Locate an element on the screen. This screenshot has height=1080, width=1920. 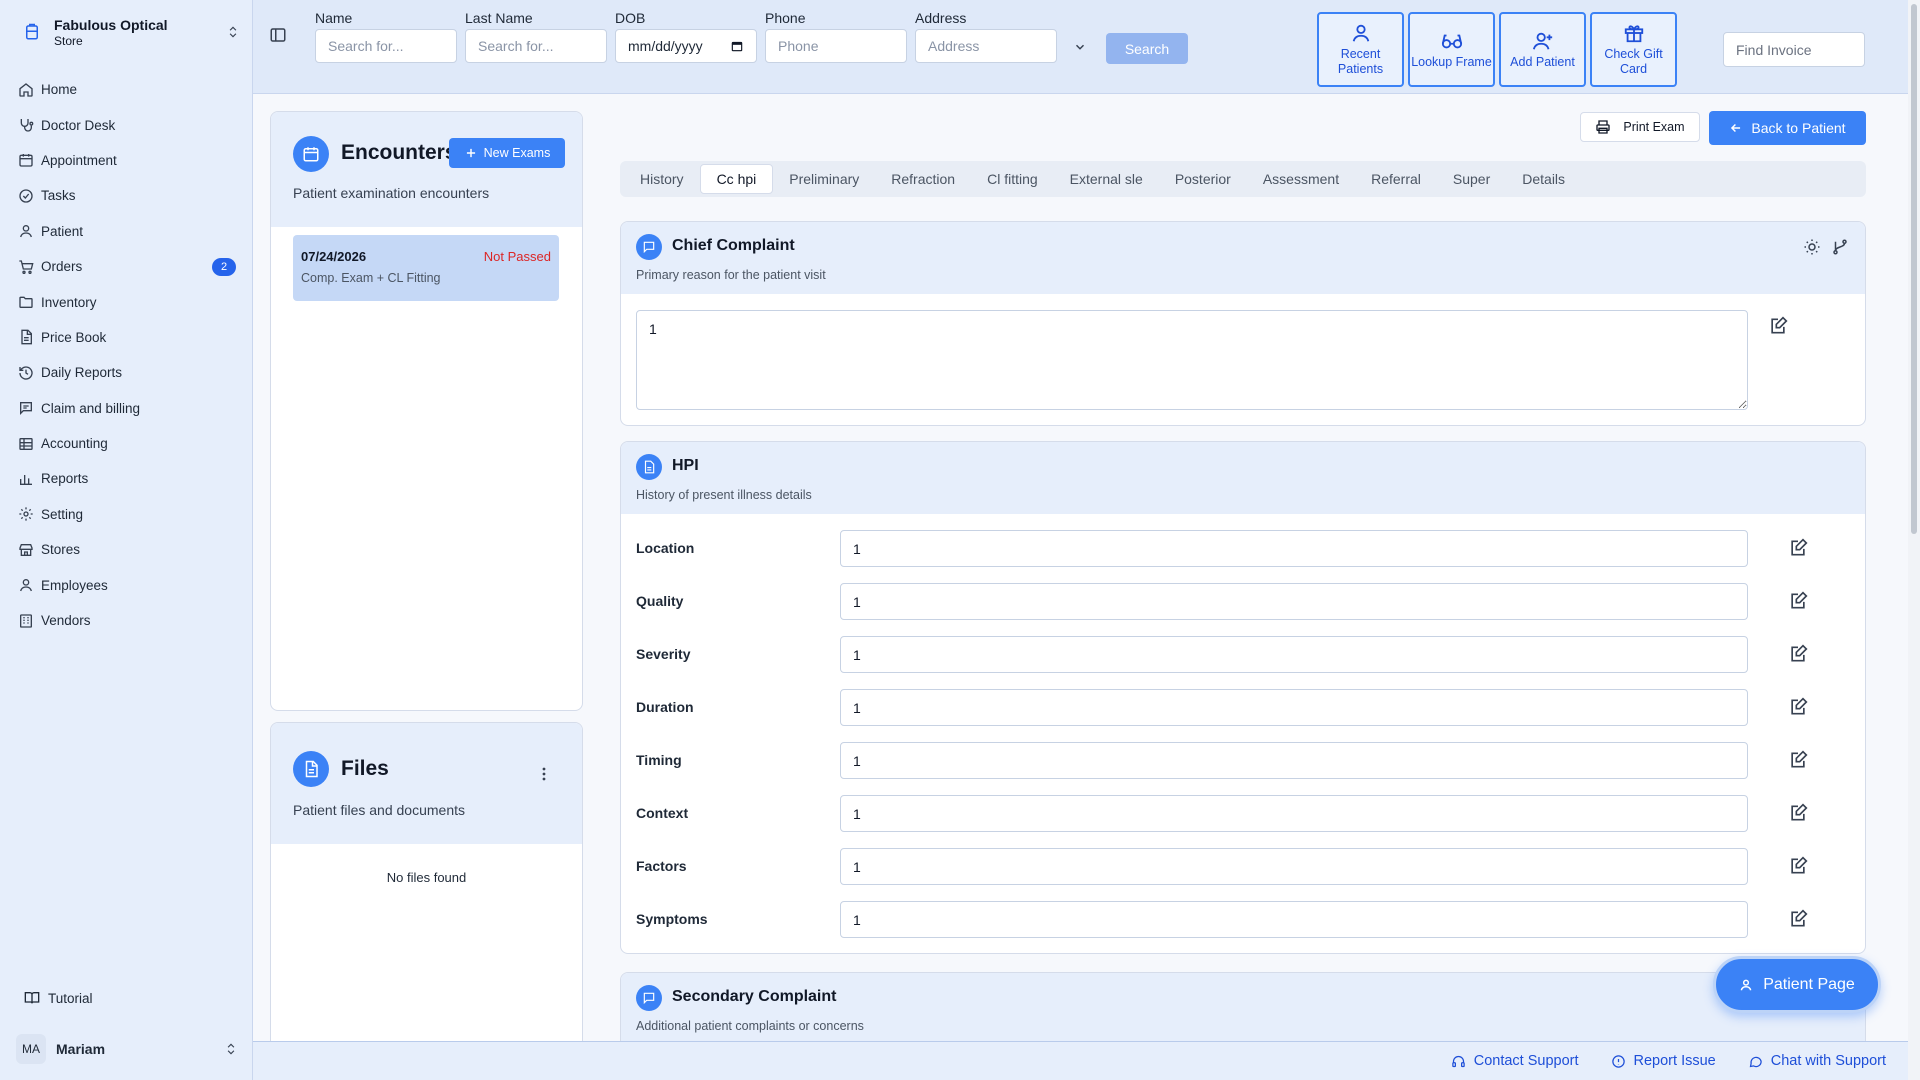
report-issue-link: Report Issue is located at coordinates (1663, 1061).